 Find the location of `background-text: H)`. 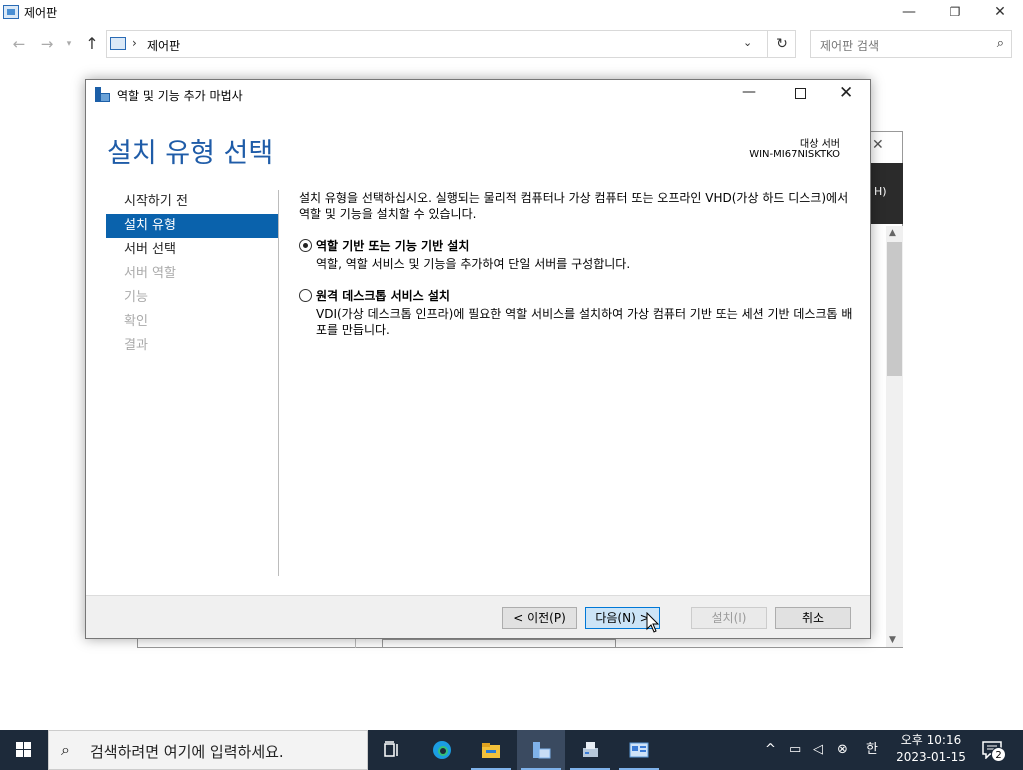

background-text: H) is located at coordinates (880, 191).